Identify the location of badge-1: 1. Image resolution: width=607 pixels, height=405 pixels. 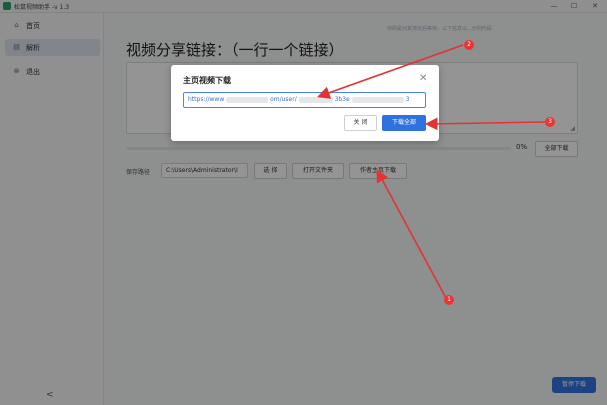
(449, 300).